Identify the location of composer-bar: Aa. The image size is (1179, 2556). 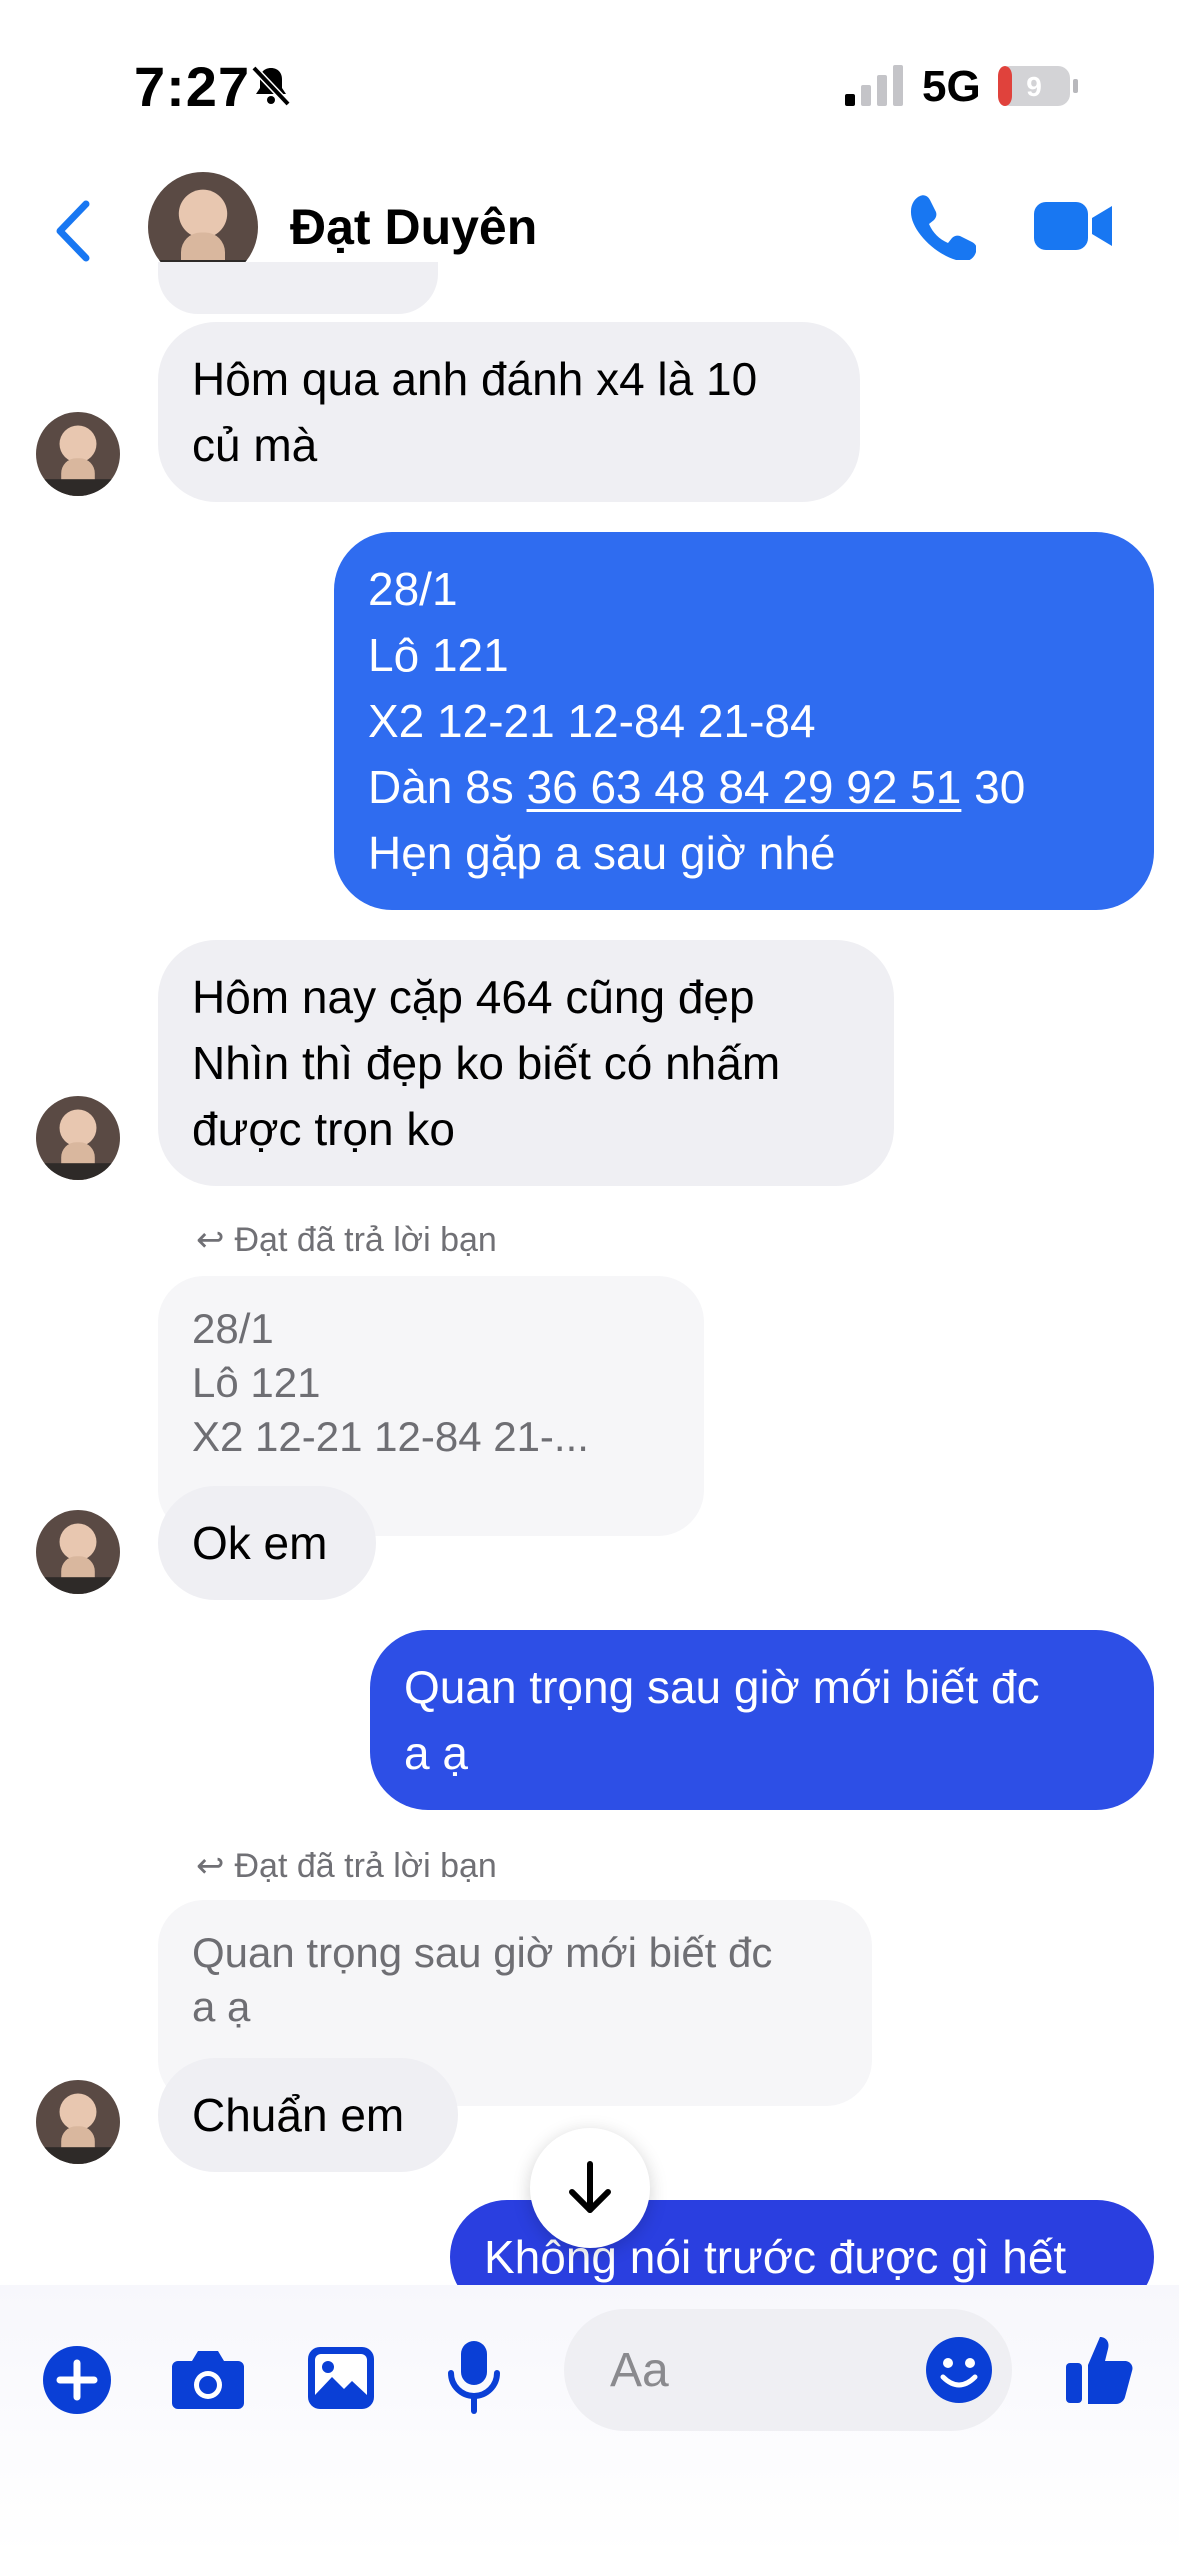
(589, 2420).